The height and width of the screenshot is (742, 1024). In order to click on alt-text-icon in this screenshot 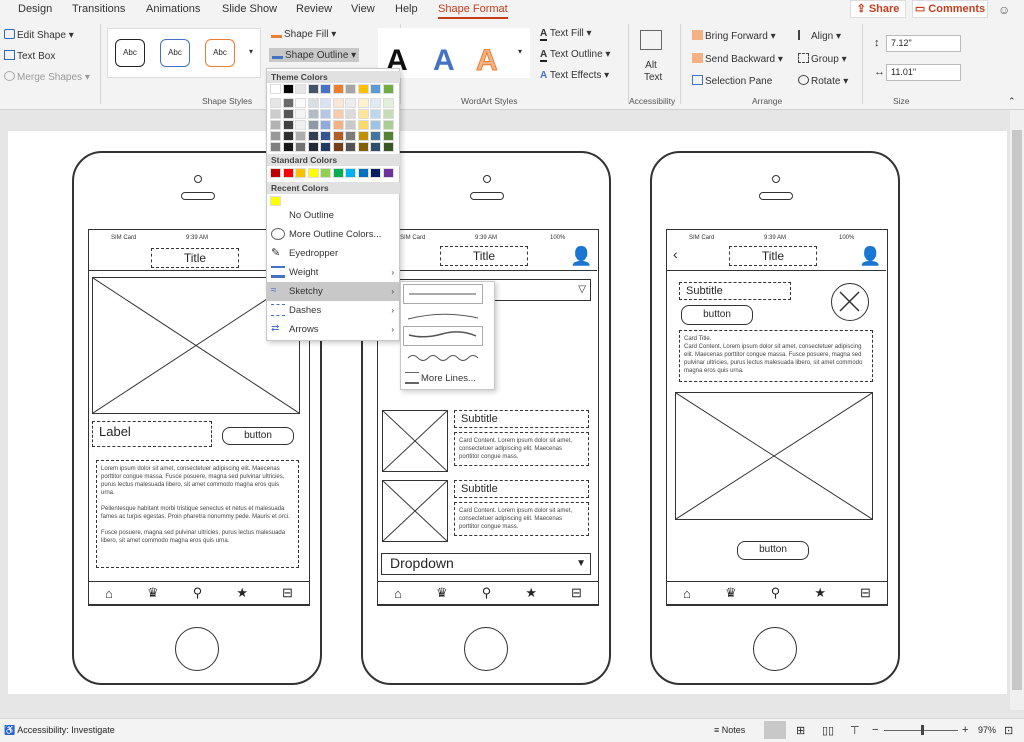, I will do `click(651, 40)`.